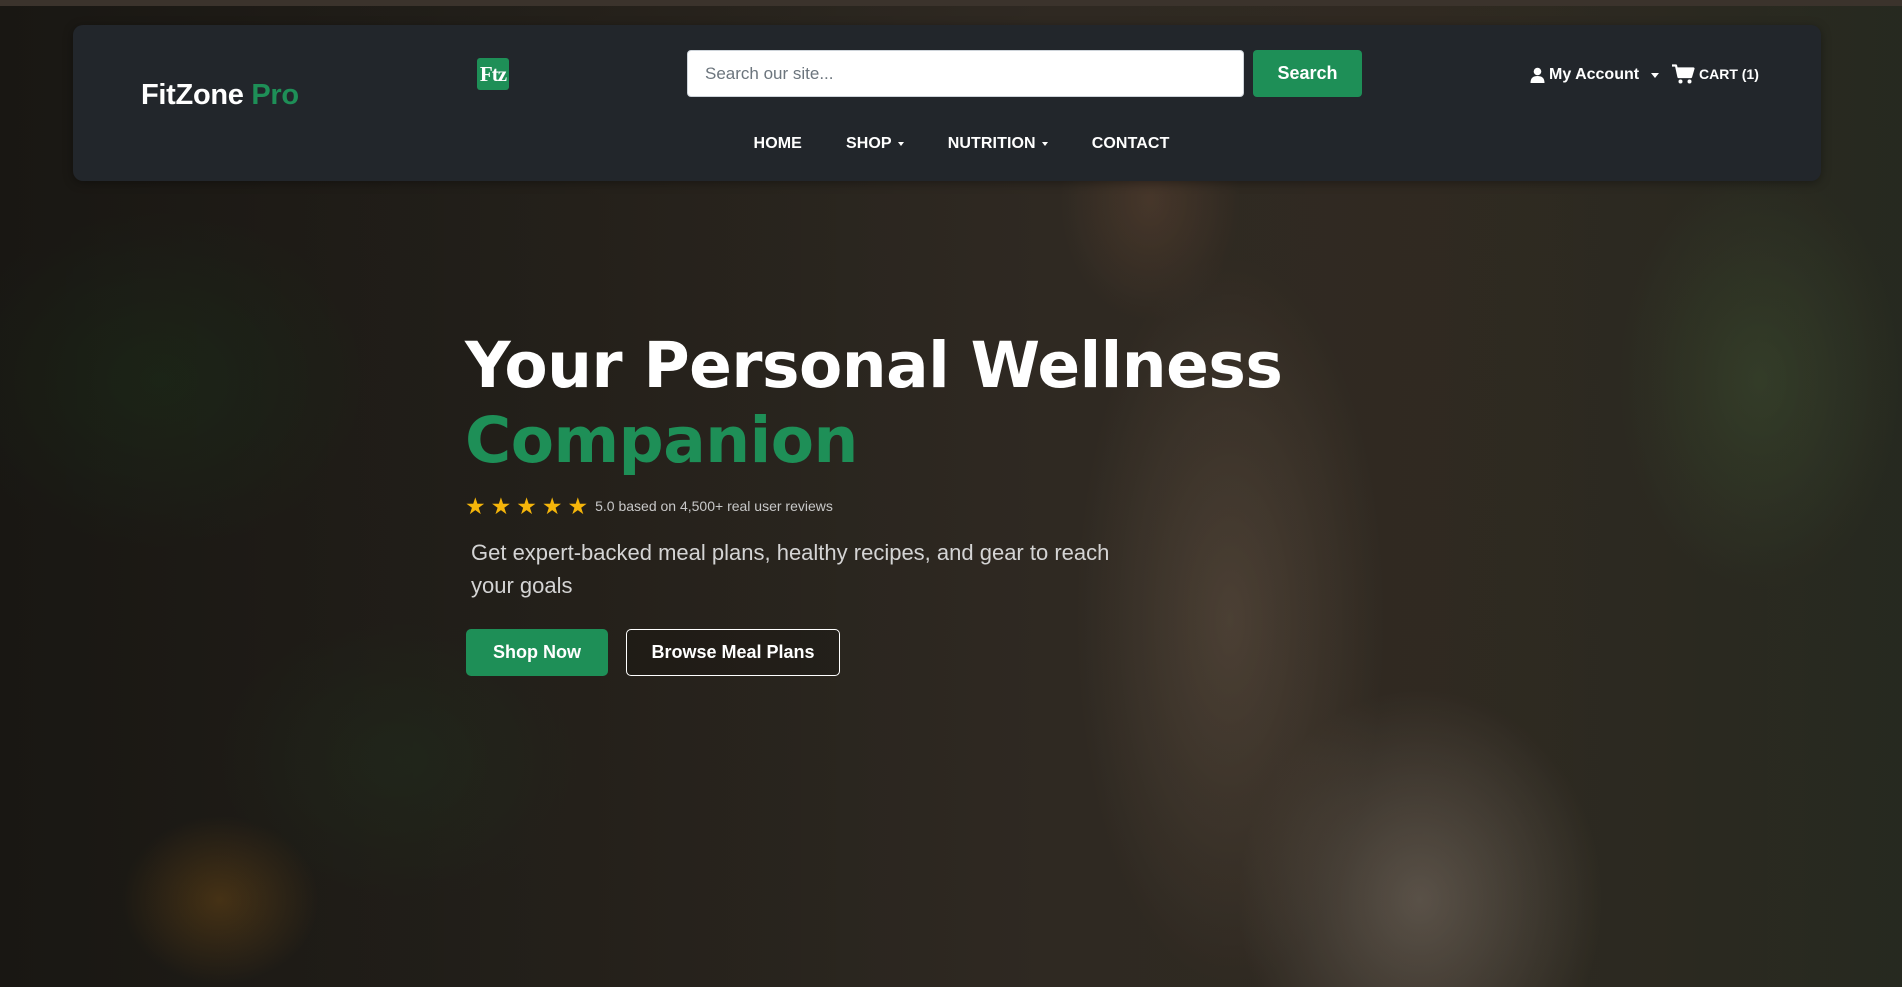  I want to click on nav-item-contact: CONTACT, so click(1131, 144).